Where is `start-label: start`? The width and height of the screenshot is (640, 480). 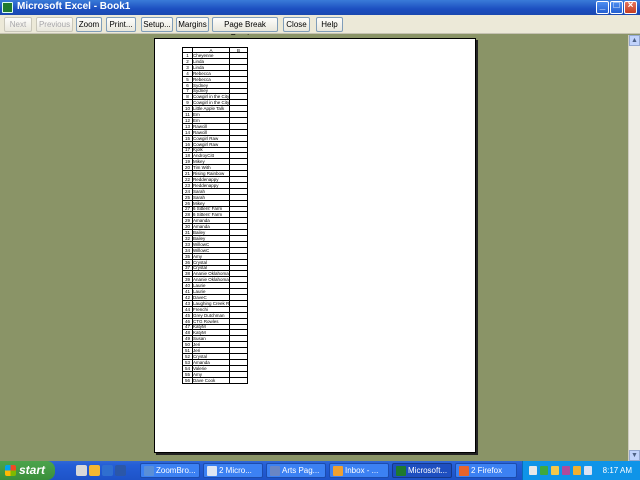 start-label: start is located at coordinates (32, 470).